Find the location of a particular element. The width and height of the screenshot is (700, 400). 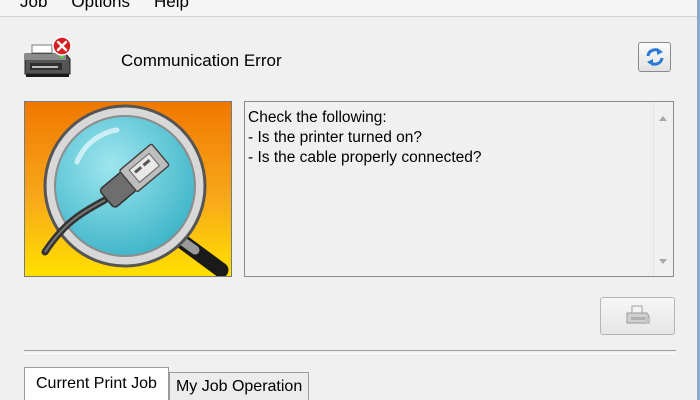

menu-help: Help is located at coordinates (171, 6).